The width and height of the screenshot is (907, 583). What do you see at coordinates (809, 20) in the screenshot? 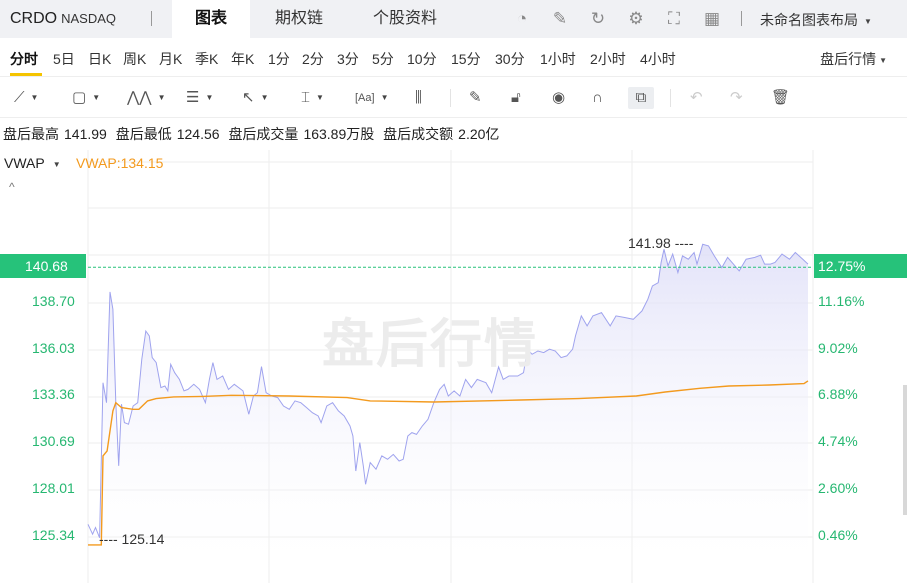
I see `layout-label: 未命名图表布局` at bounding box center [809, 20].